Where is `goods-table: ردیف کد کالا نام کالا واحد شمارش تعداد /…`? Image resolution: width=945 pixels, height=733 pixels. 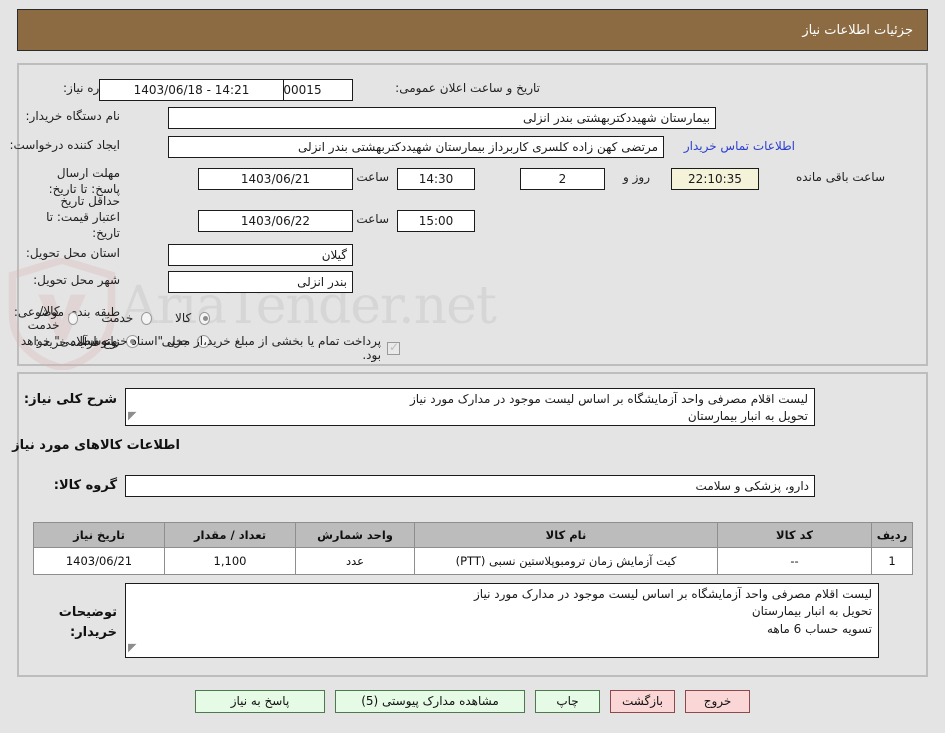
goods-table: ردیف کد کالا نام کالا واحد شمارش تعداد /… is located at coordinates (473, 548).